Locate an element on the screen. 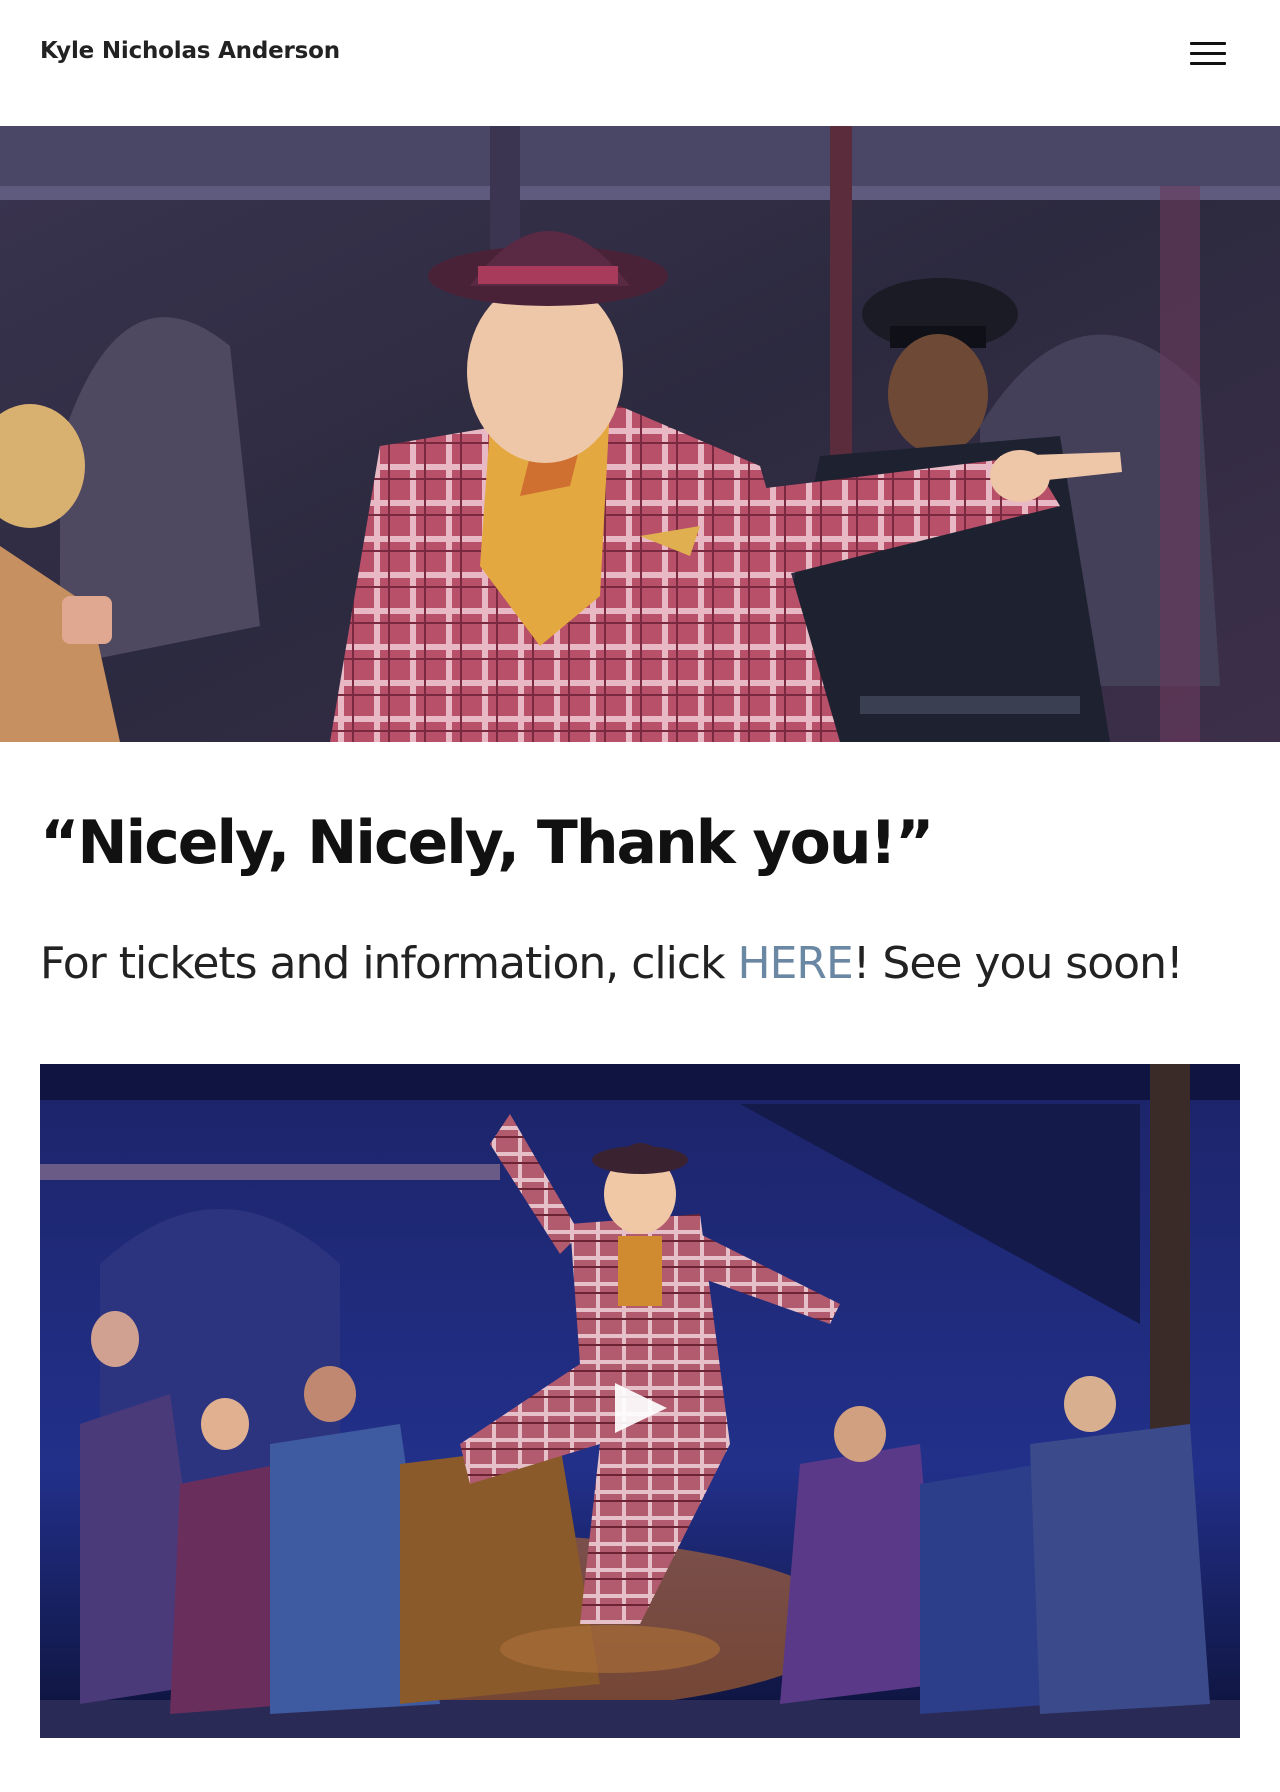 This screenshot has width=1280, height=1792. play-icon is located at coordinates (640, 1408).